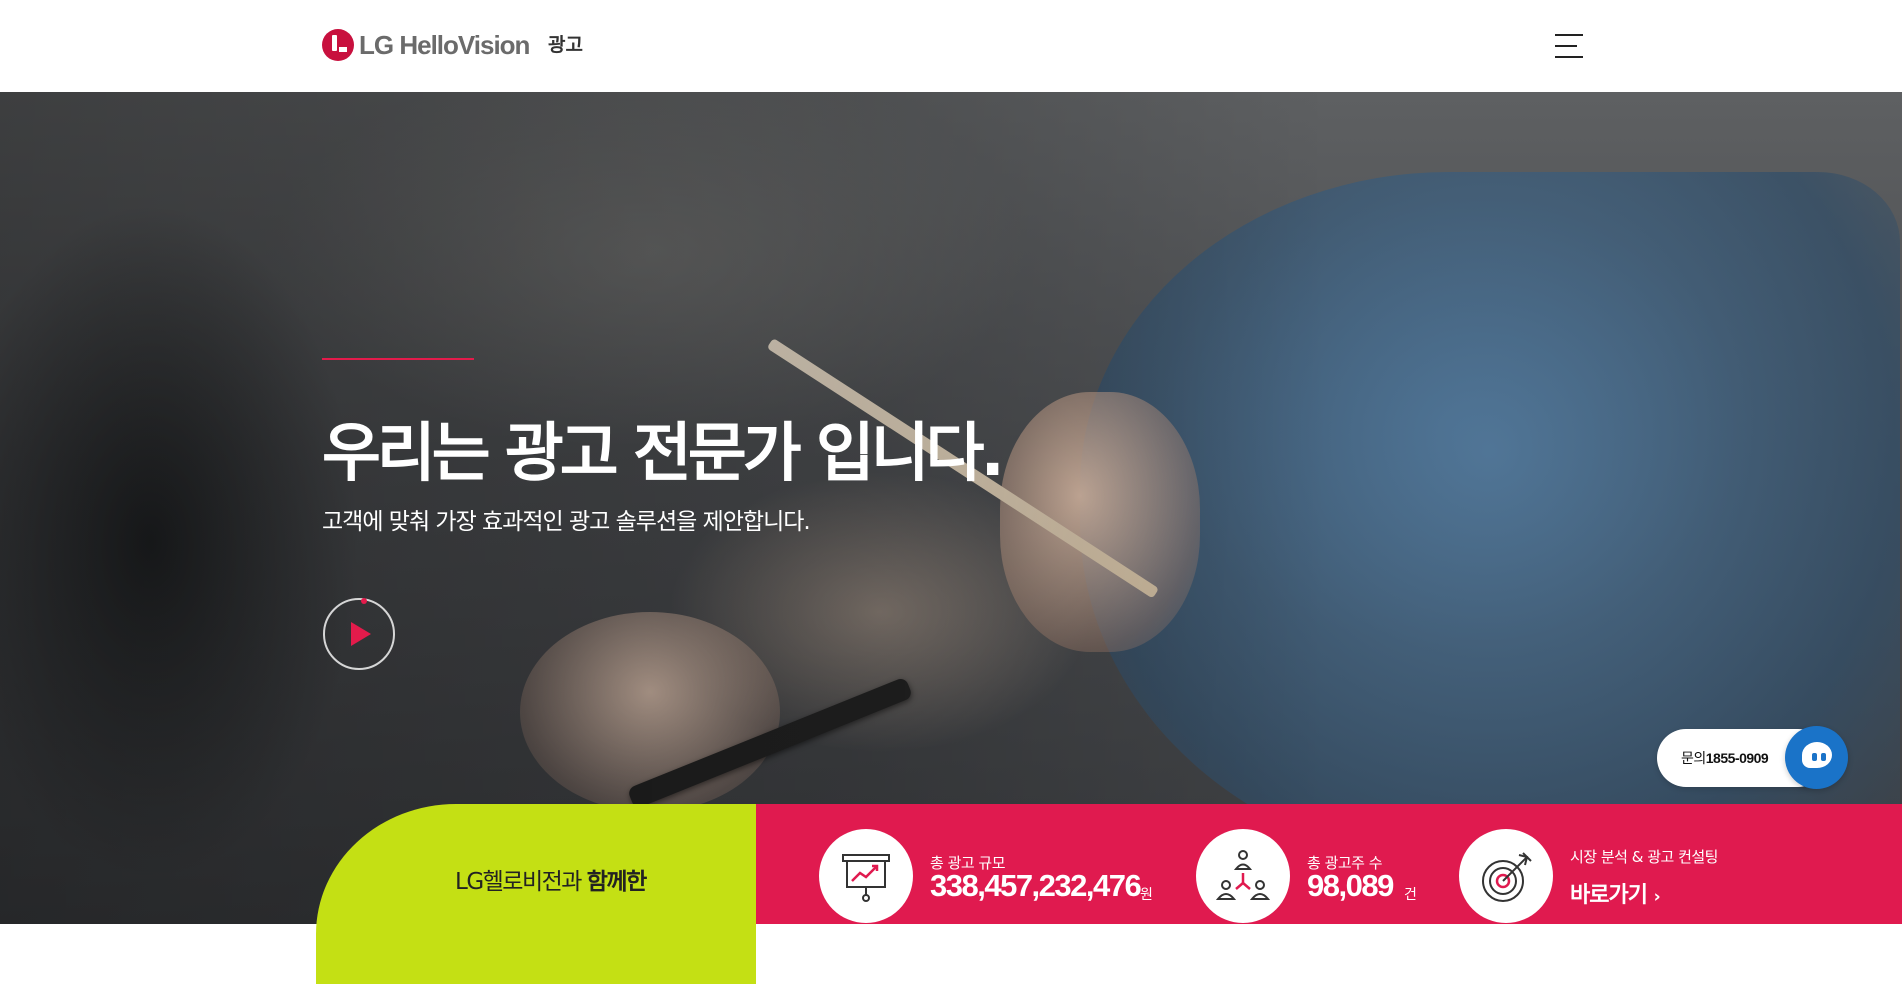 The width and height of the screenshot is (1902, 984). What do you see at coordinates (1657, 897) in the screenshot?
I see `chevron-right-icon: ›` at bounding box center [1657, 897].